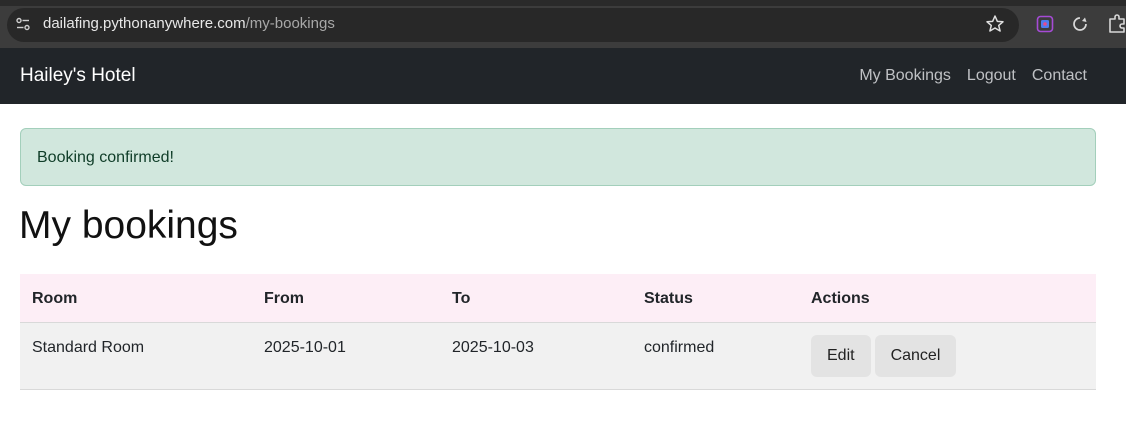 This screenshot has width=1126, height=423. Describe the element at coordinates (991, 76) in the screenshot. I see `nav-link-logout: Logout` at that location.